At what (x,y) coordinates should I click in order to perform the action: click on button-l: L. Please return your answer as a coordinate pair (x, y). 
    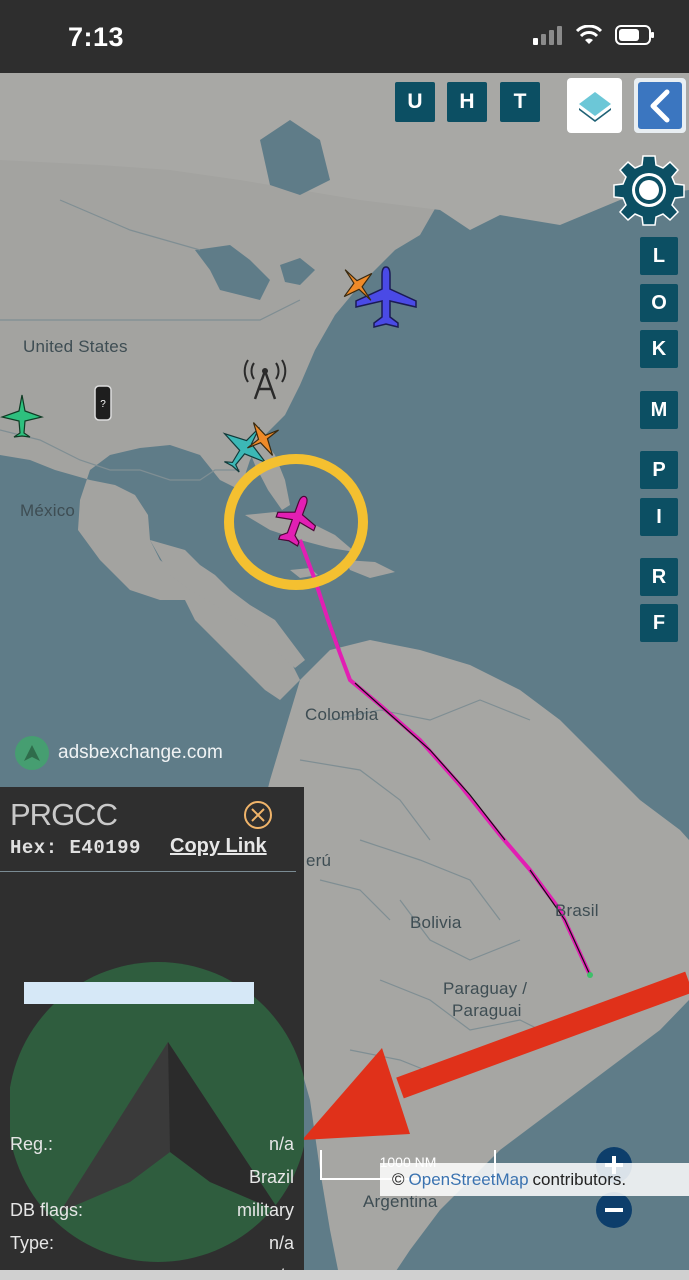
    Looking at the image, I should click on (659, 256).